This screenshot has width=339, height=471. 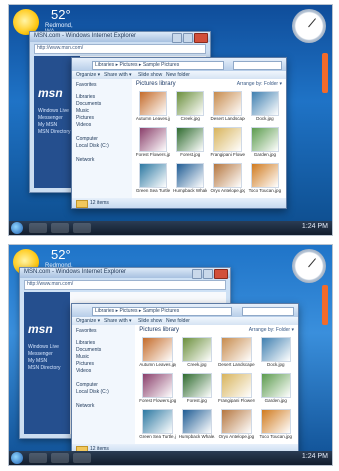 What do you see at coordinates (75, 272) in the screenshot?
I see `ie-title: MSN.com - Windows Internet Explorer` at bounding box center [75, 272].